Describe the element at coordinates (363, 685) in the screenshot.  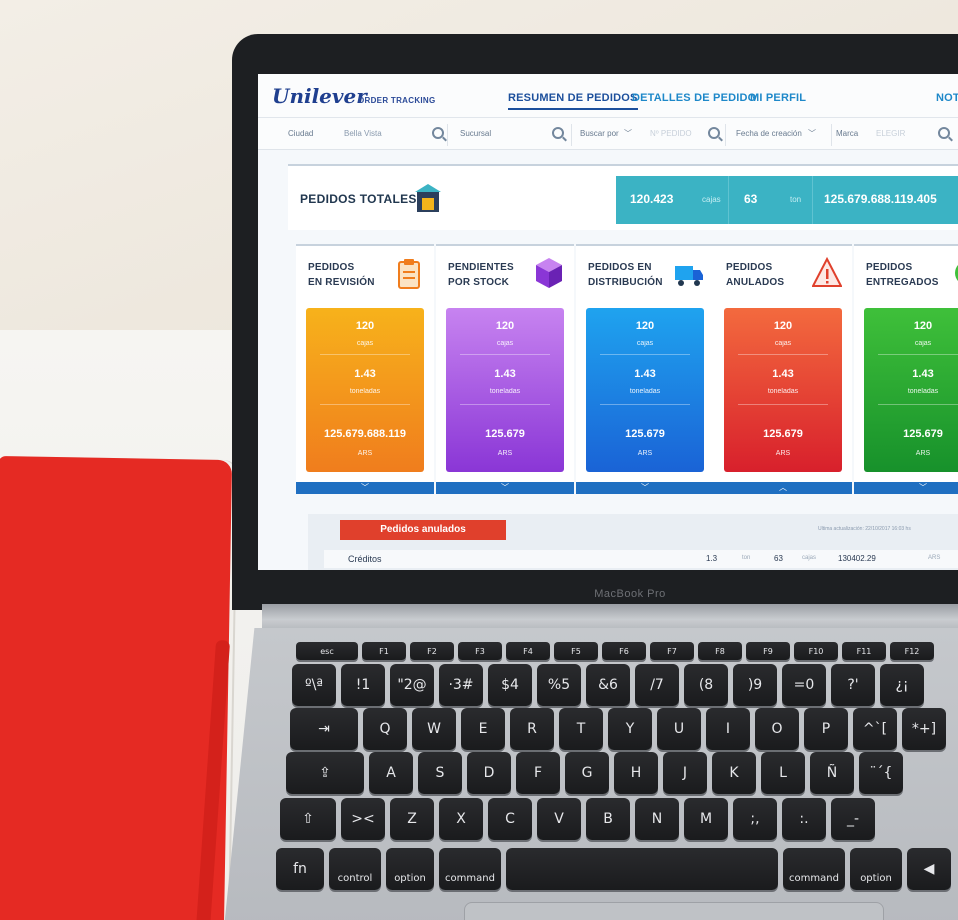
I see `keyboard-key: !1` at that location.